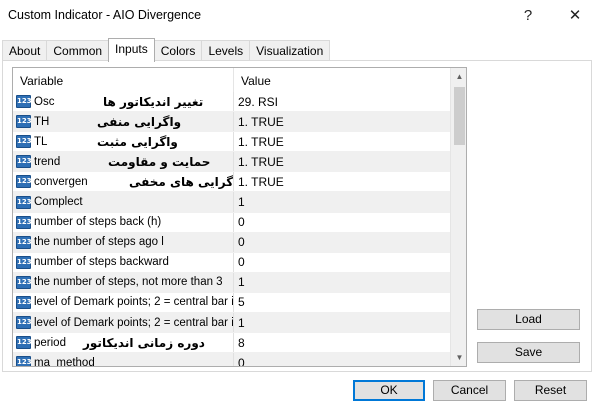 This screenshot has width=594, height=401. I want to click on cancel-button: Cancel, so click(469, 390).